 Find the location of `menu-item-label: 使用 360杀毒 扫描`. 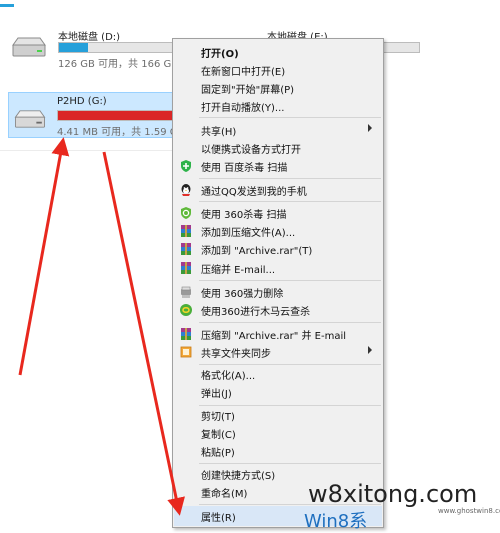

menu-item-label: 使用 360杀毒 扫描 is located at coordinates (244, 215).